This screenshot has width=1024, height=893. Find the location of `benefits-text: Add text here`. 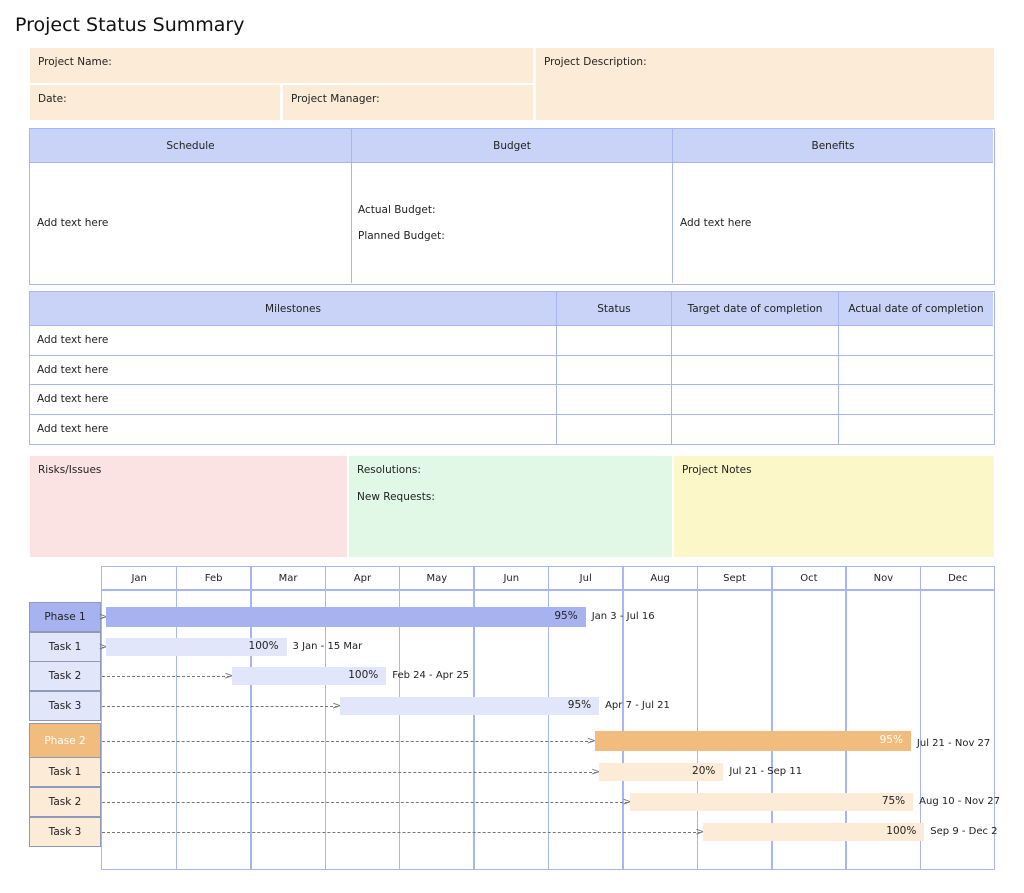

benefits-text: Add text here is located at coordinates (716, 223).